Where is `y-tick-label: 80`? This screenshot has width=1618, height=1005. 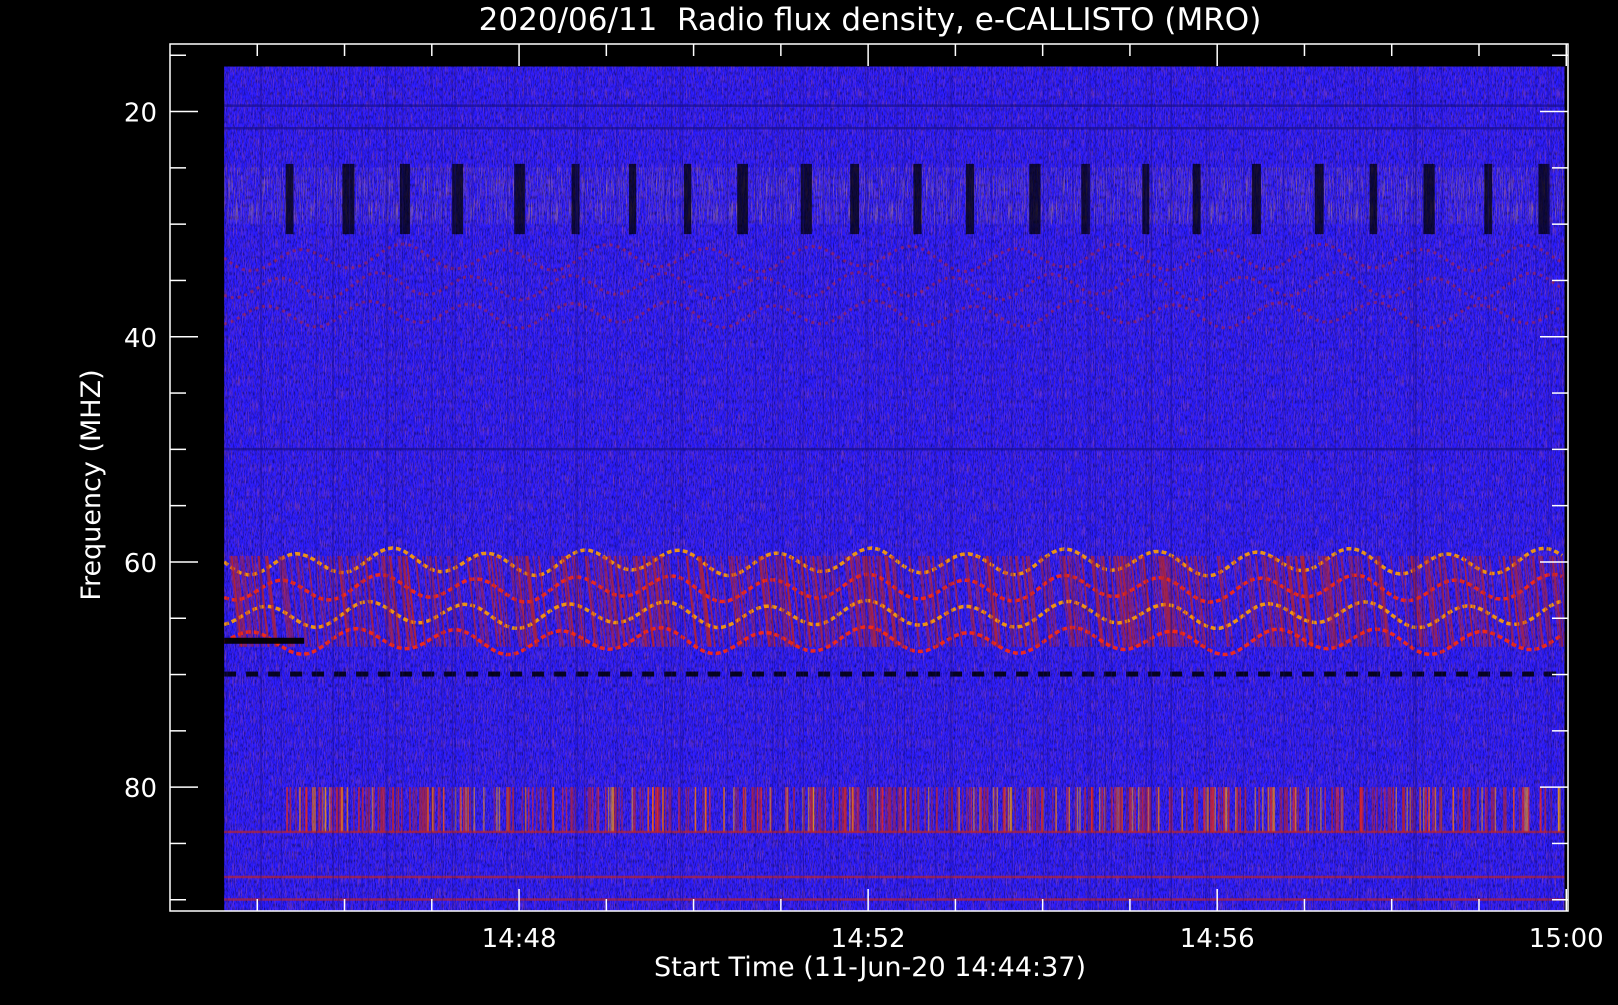 y-tick-label: 80 is located at coordinates (140, 789).